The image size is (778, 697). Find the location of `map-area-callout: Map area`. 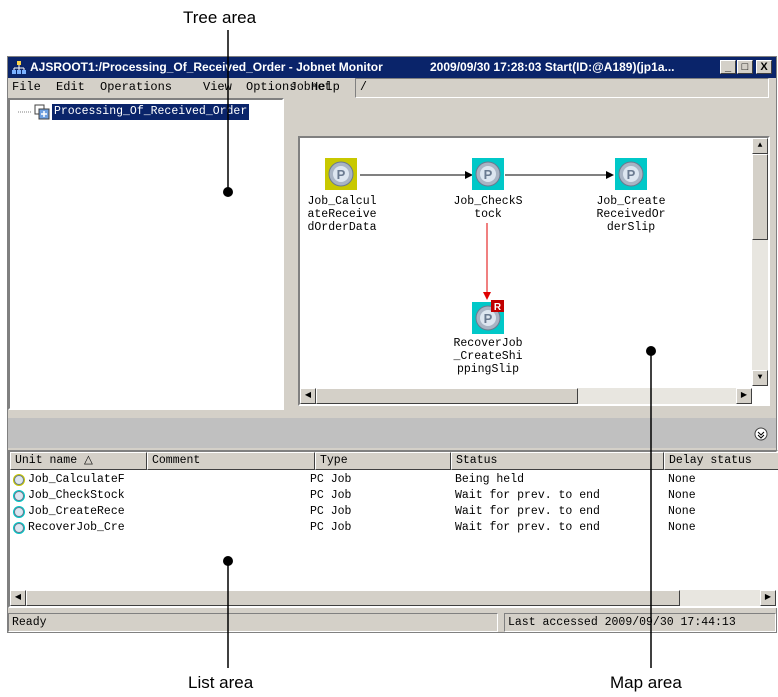

map-area-callout: Map area is located at coordinates (646, 682).